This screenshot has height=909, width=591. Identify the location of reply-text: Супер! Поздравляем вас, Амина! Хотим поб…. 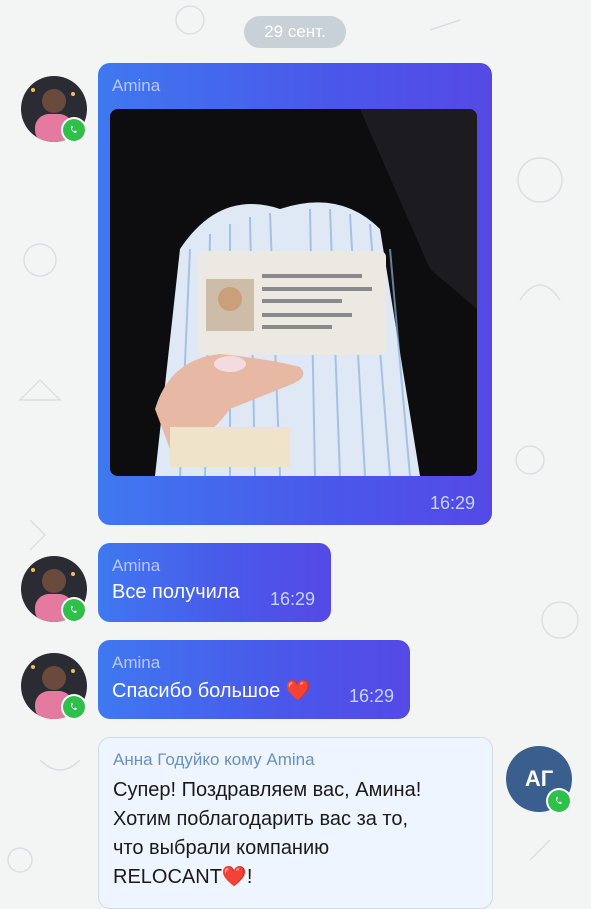
(298, 834).